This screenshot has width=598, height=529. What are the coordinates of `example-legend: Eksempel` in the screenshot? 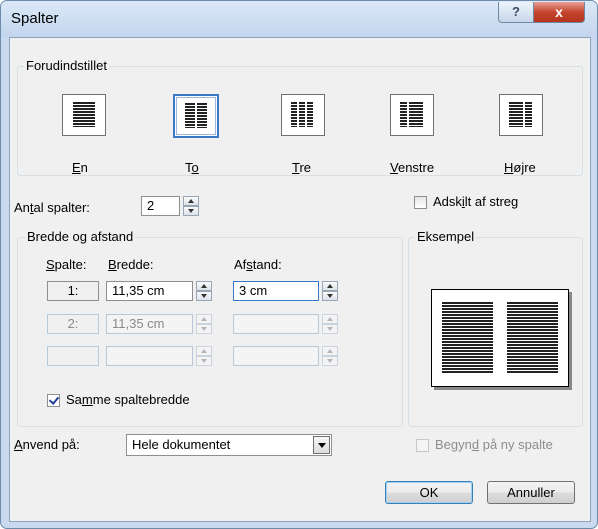 It's located at (446, 236).